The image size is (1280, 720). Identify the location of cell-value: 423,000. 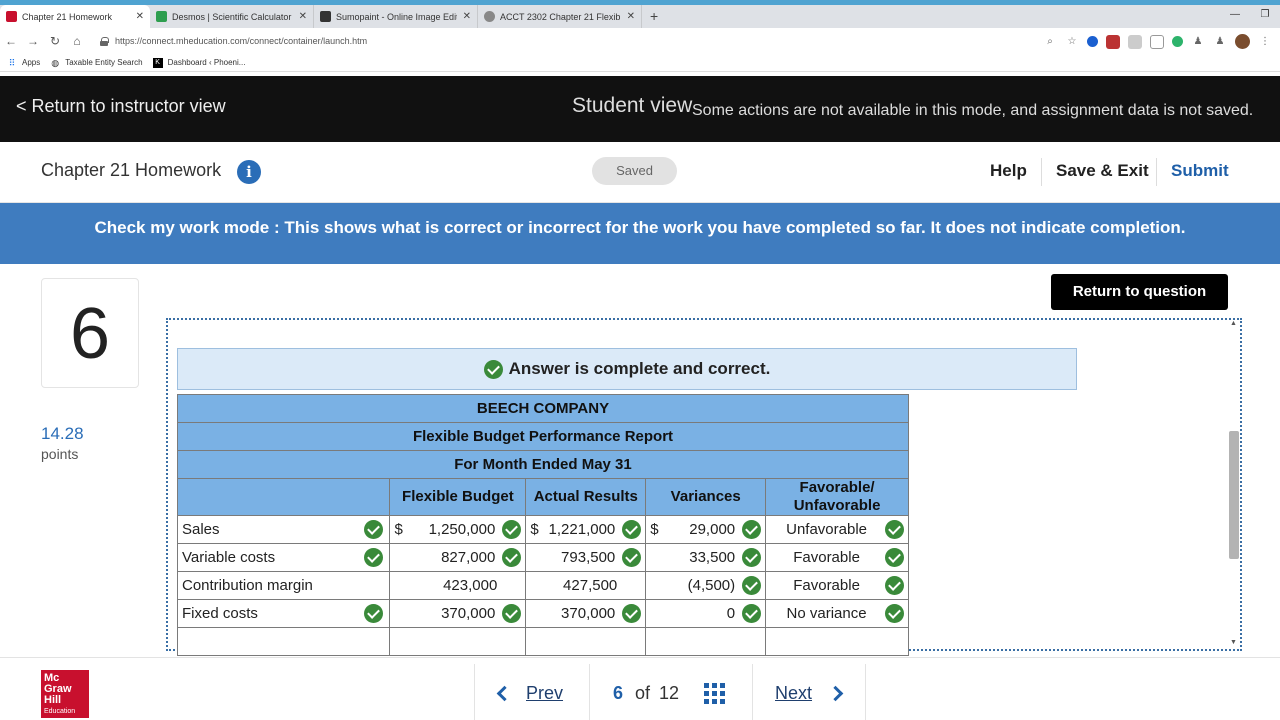
(470, 585).